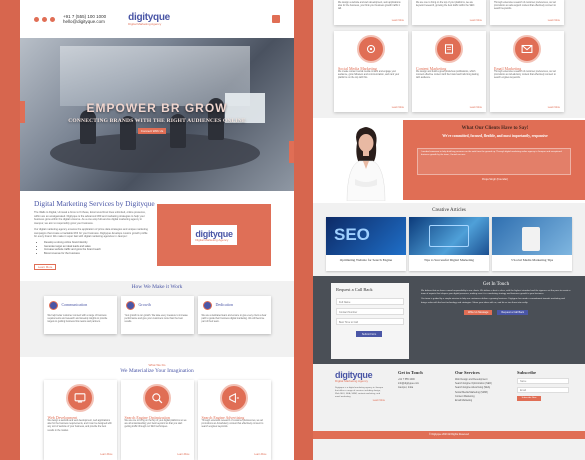  I want to click on how-card-title: Dedication, so click(224, 304).